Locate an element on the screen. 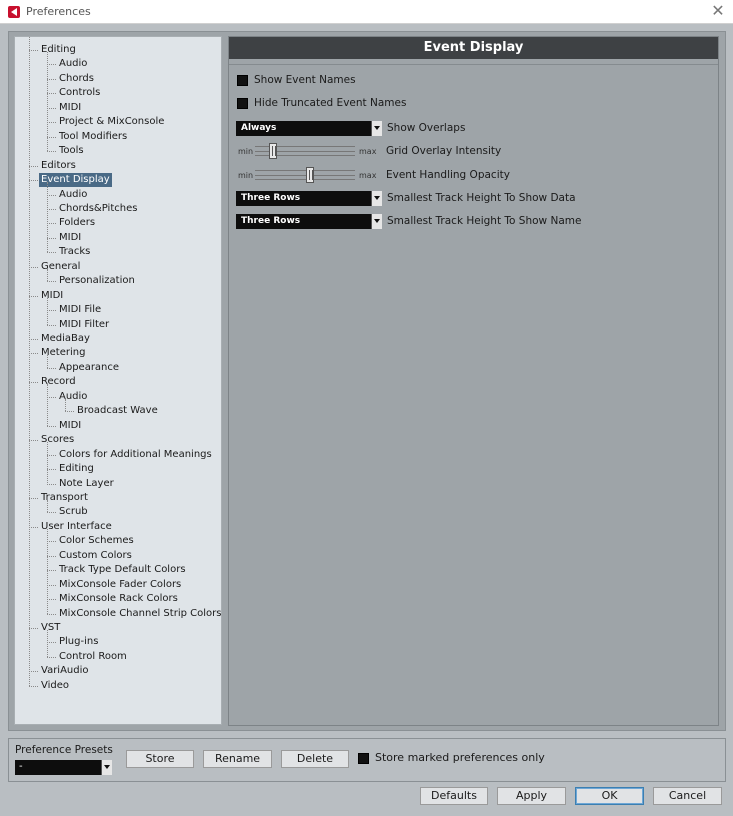  tree-item: Custom Colors is located at coordinates (118, 556).